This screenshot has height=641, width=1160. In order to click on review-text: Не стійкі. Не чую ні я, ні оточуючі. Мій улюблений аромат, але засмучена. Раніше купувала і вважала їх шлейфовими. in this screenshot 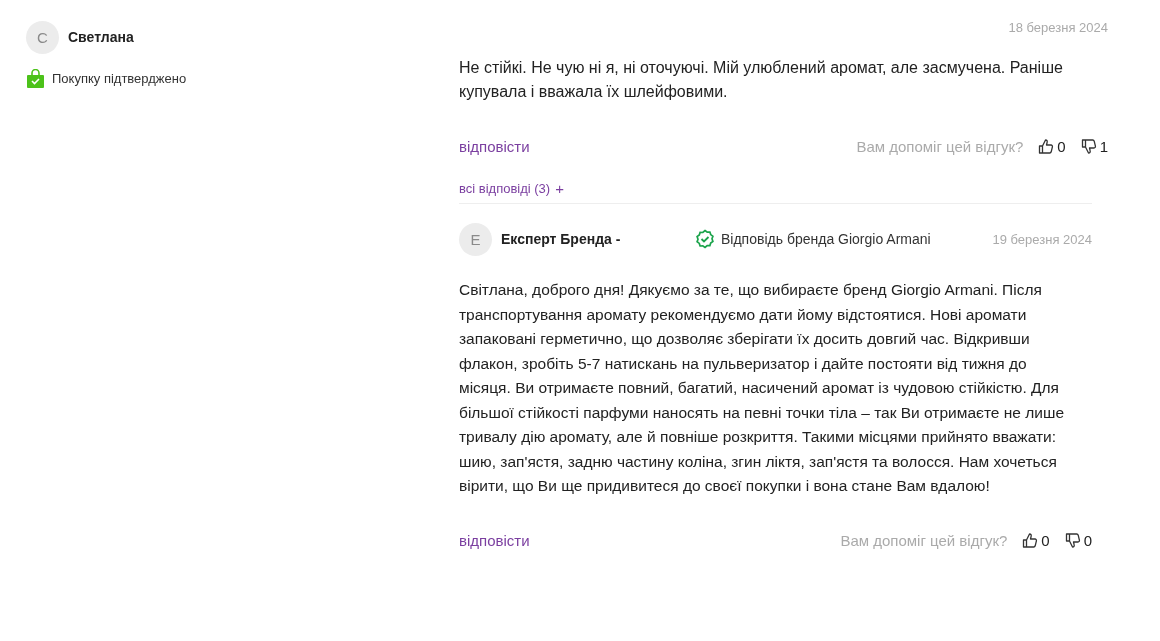, I will do `click(761, 80)`.